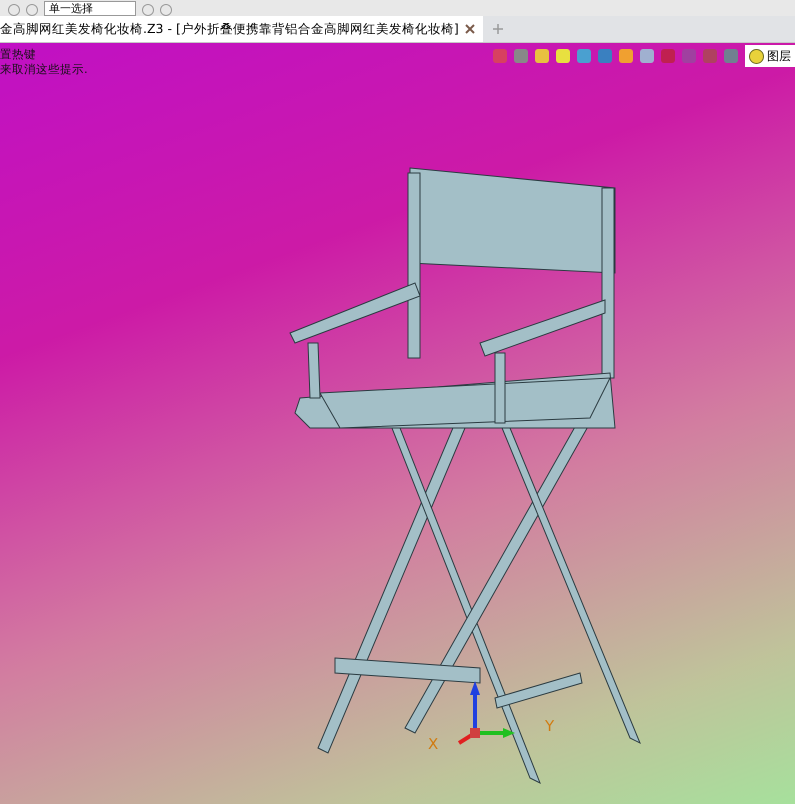  Describe the element at coordinates (433, 744) in the screenshot. I see `axis-label: X` at that location.